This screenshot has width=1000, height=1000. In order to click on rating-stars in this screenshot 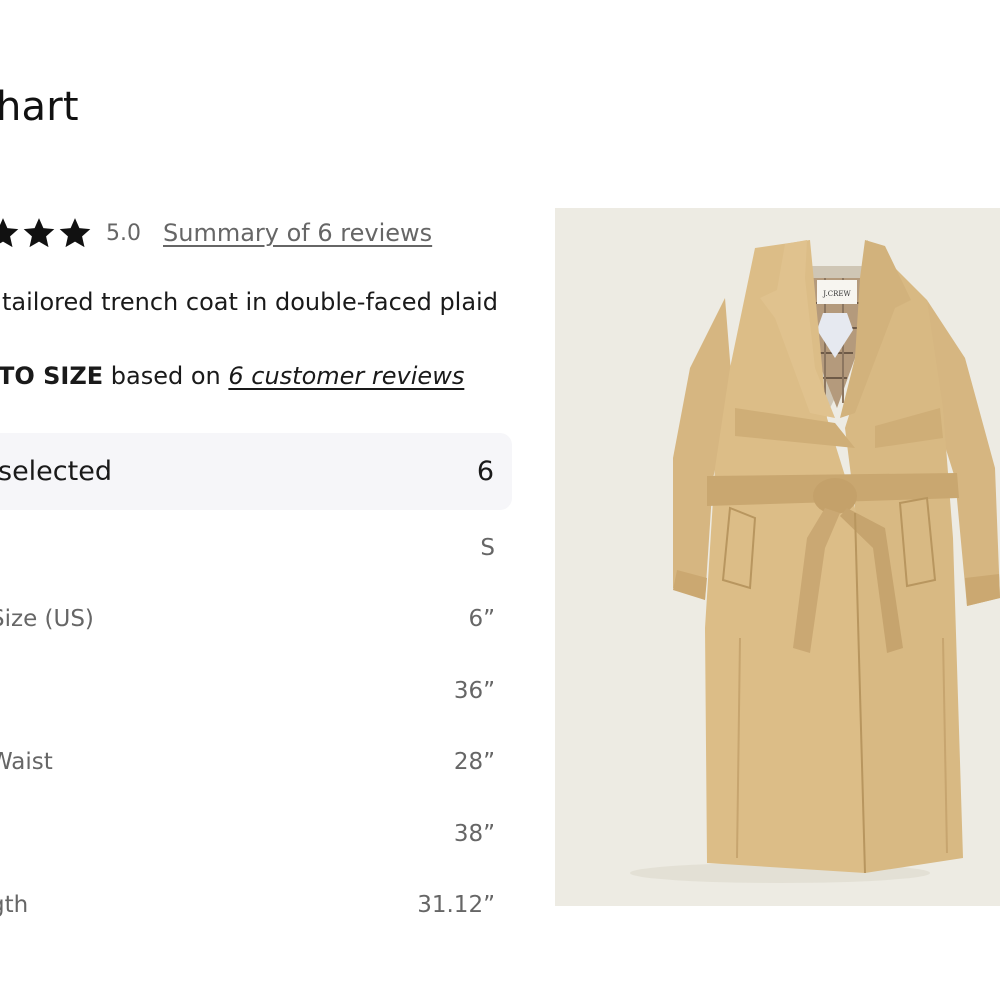, I will do `click(46, 233)`.